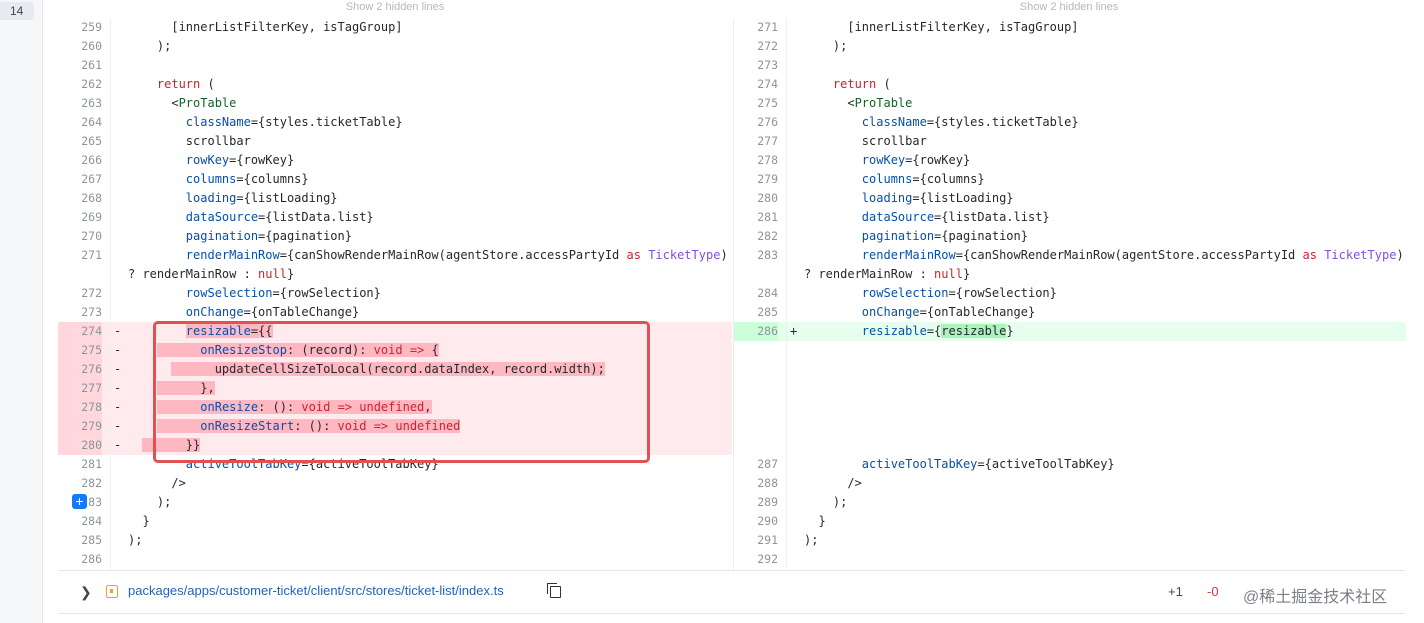  What do you see at coordinates (182, 103) in the screenshot?
I see `code-text: <ProTable` at bounding box center [182, 103].